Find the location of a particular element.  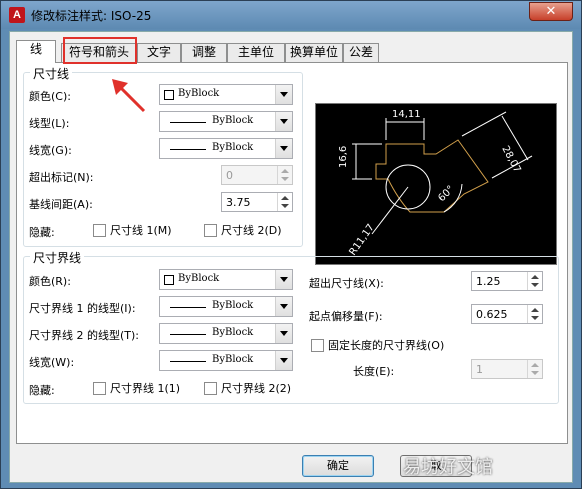

annotation-highlight-box is located at coordinates (100, 50).